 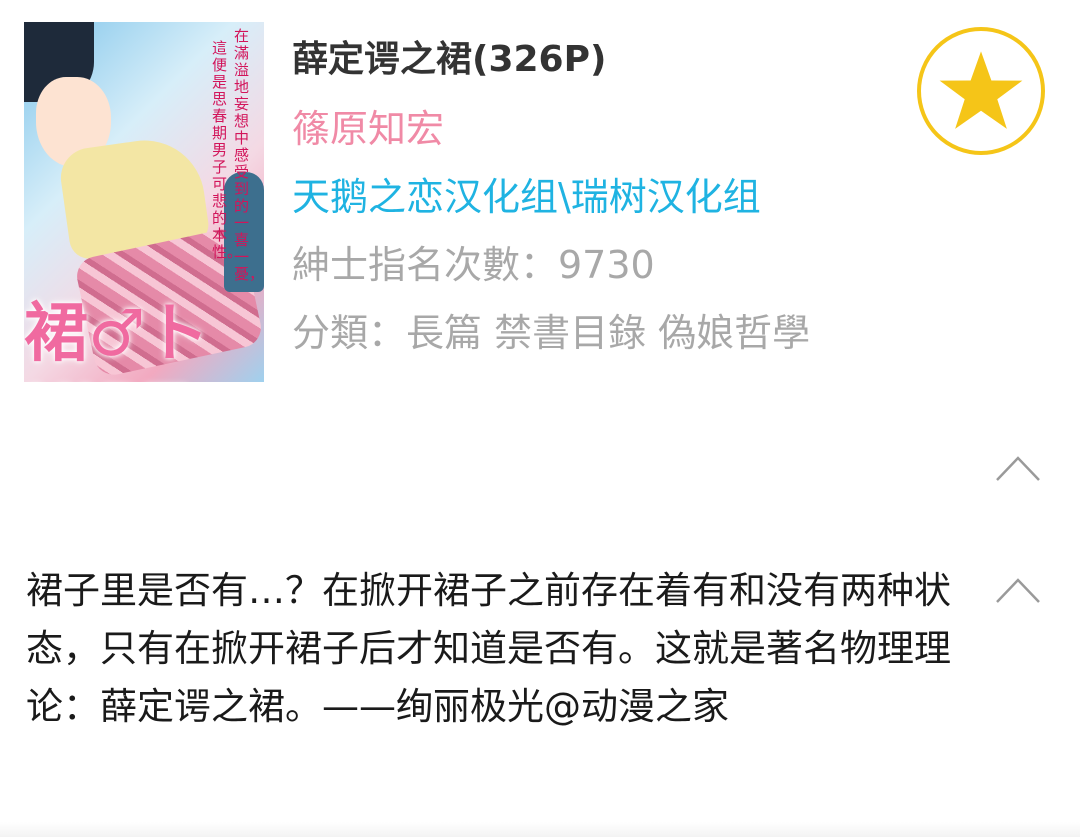 I want to click on book-title: 薛定谔之裙(326P), so click(x=449, y=59).